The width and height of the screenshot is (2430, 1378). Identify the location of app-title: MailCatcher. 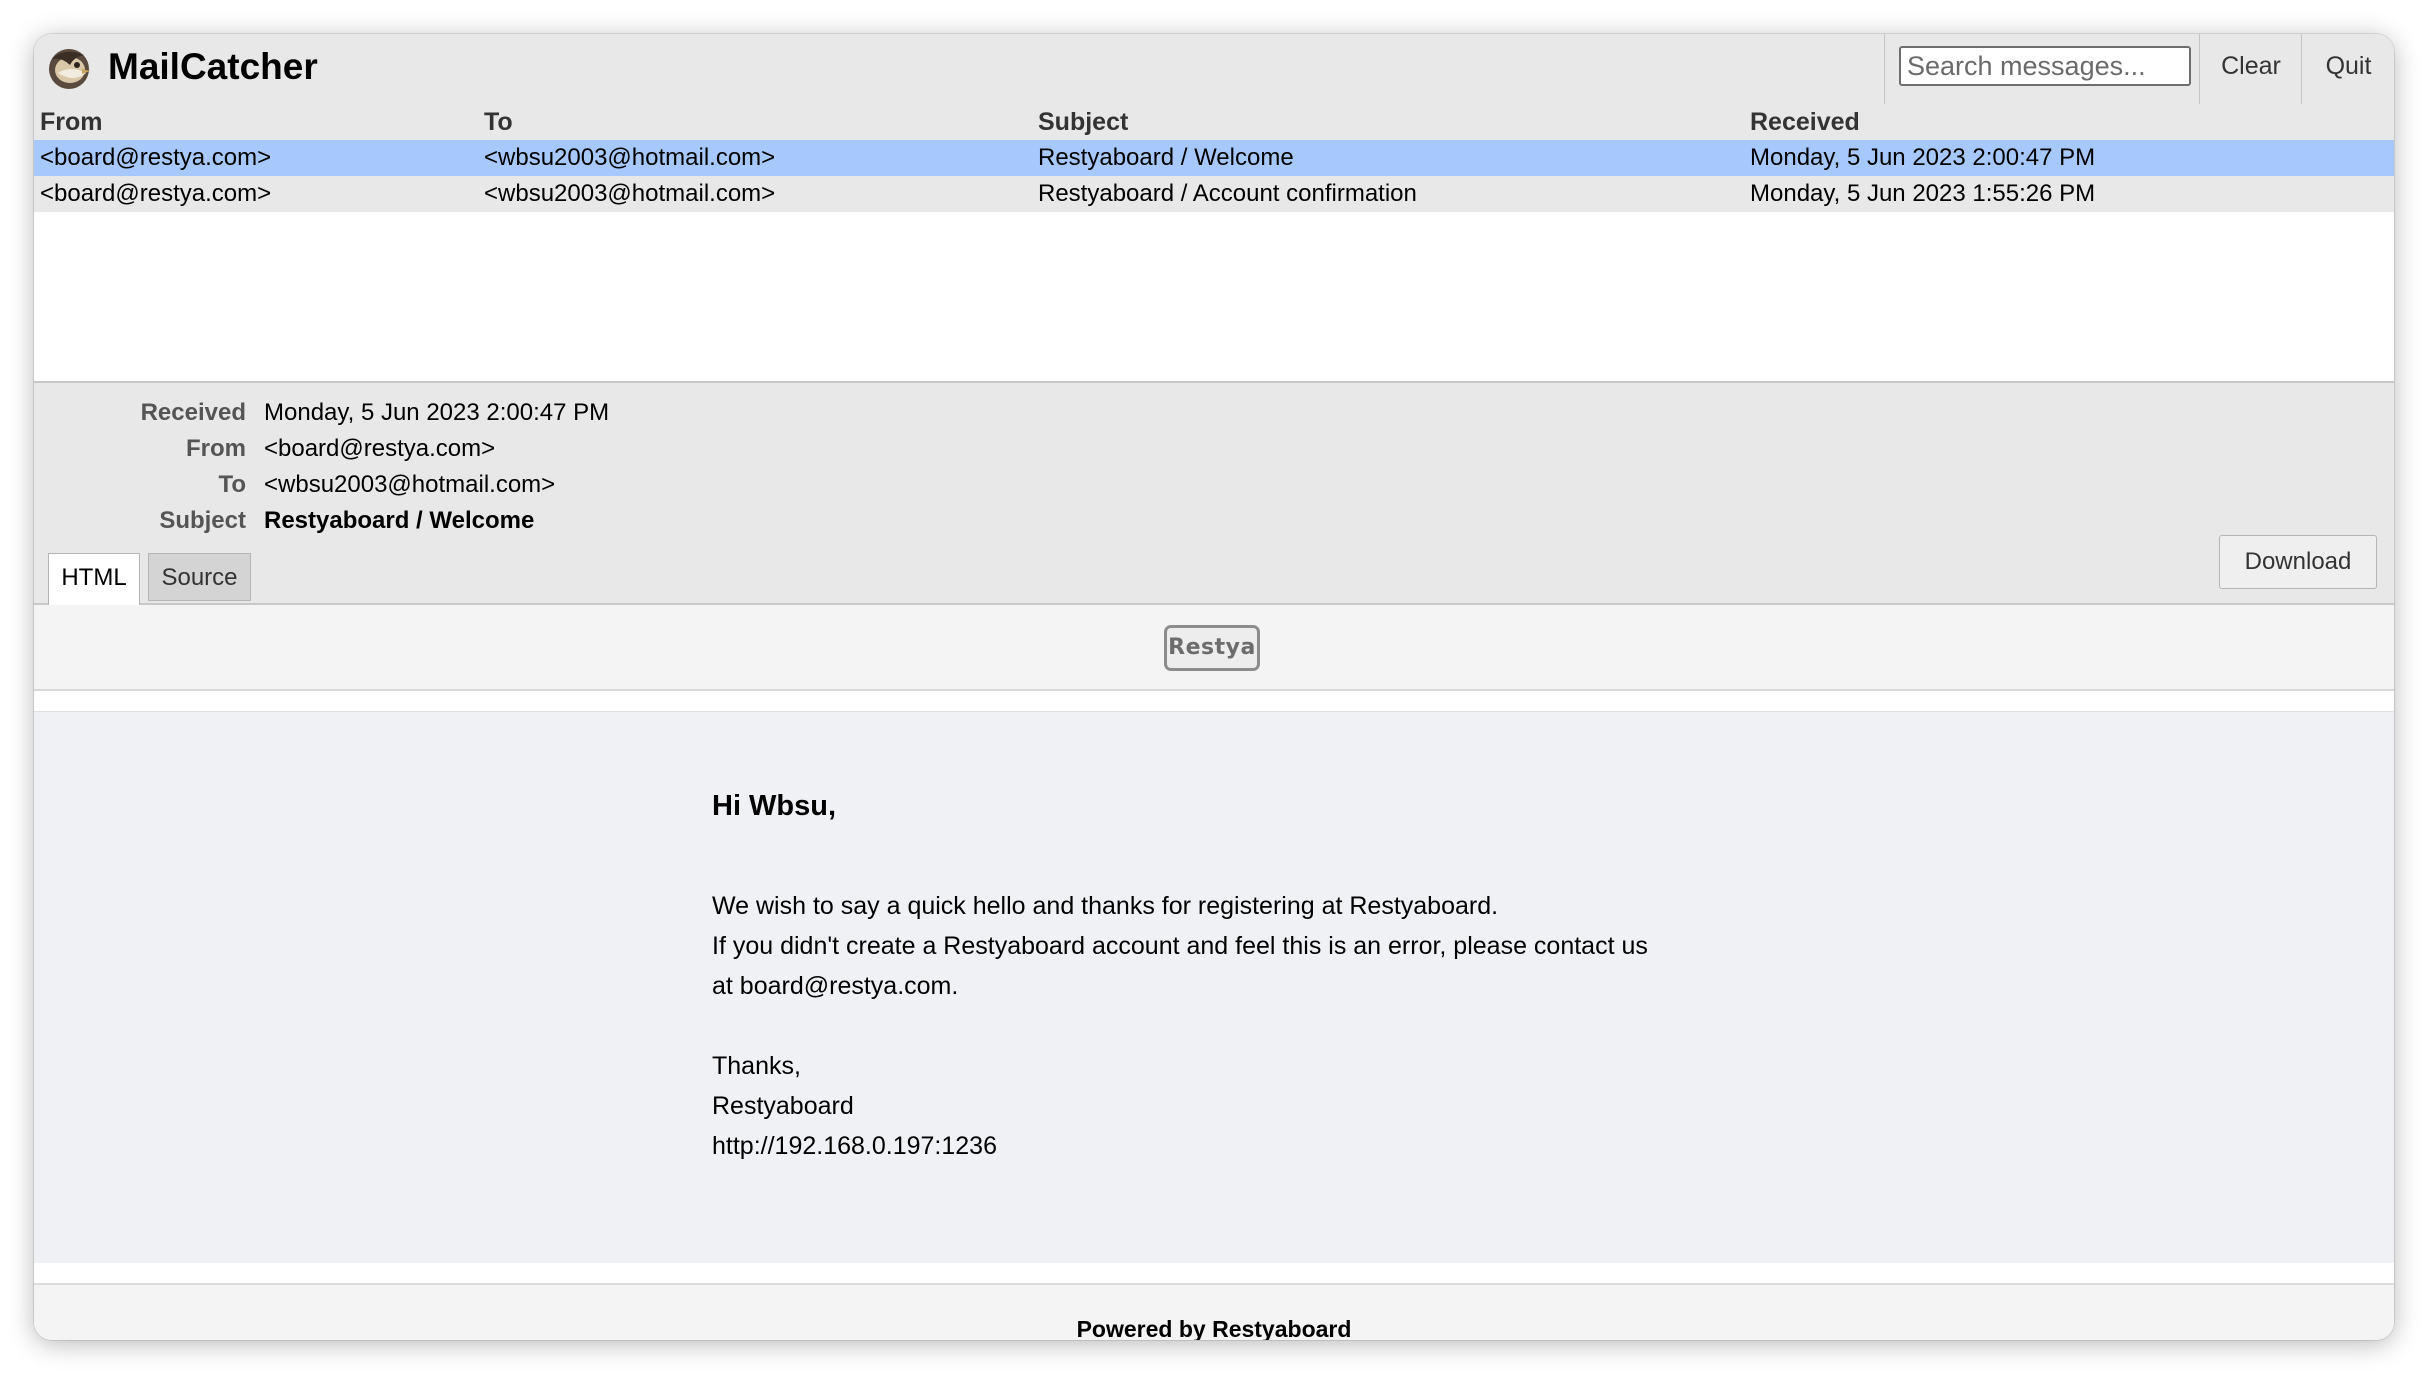
(213, 66).